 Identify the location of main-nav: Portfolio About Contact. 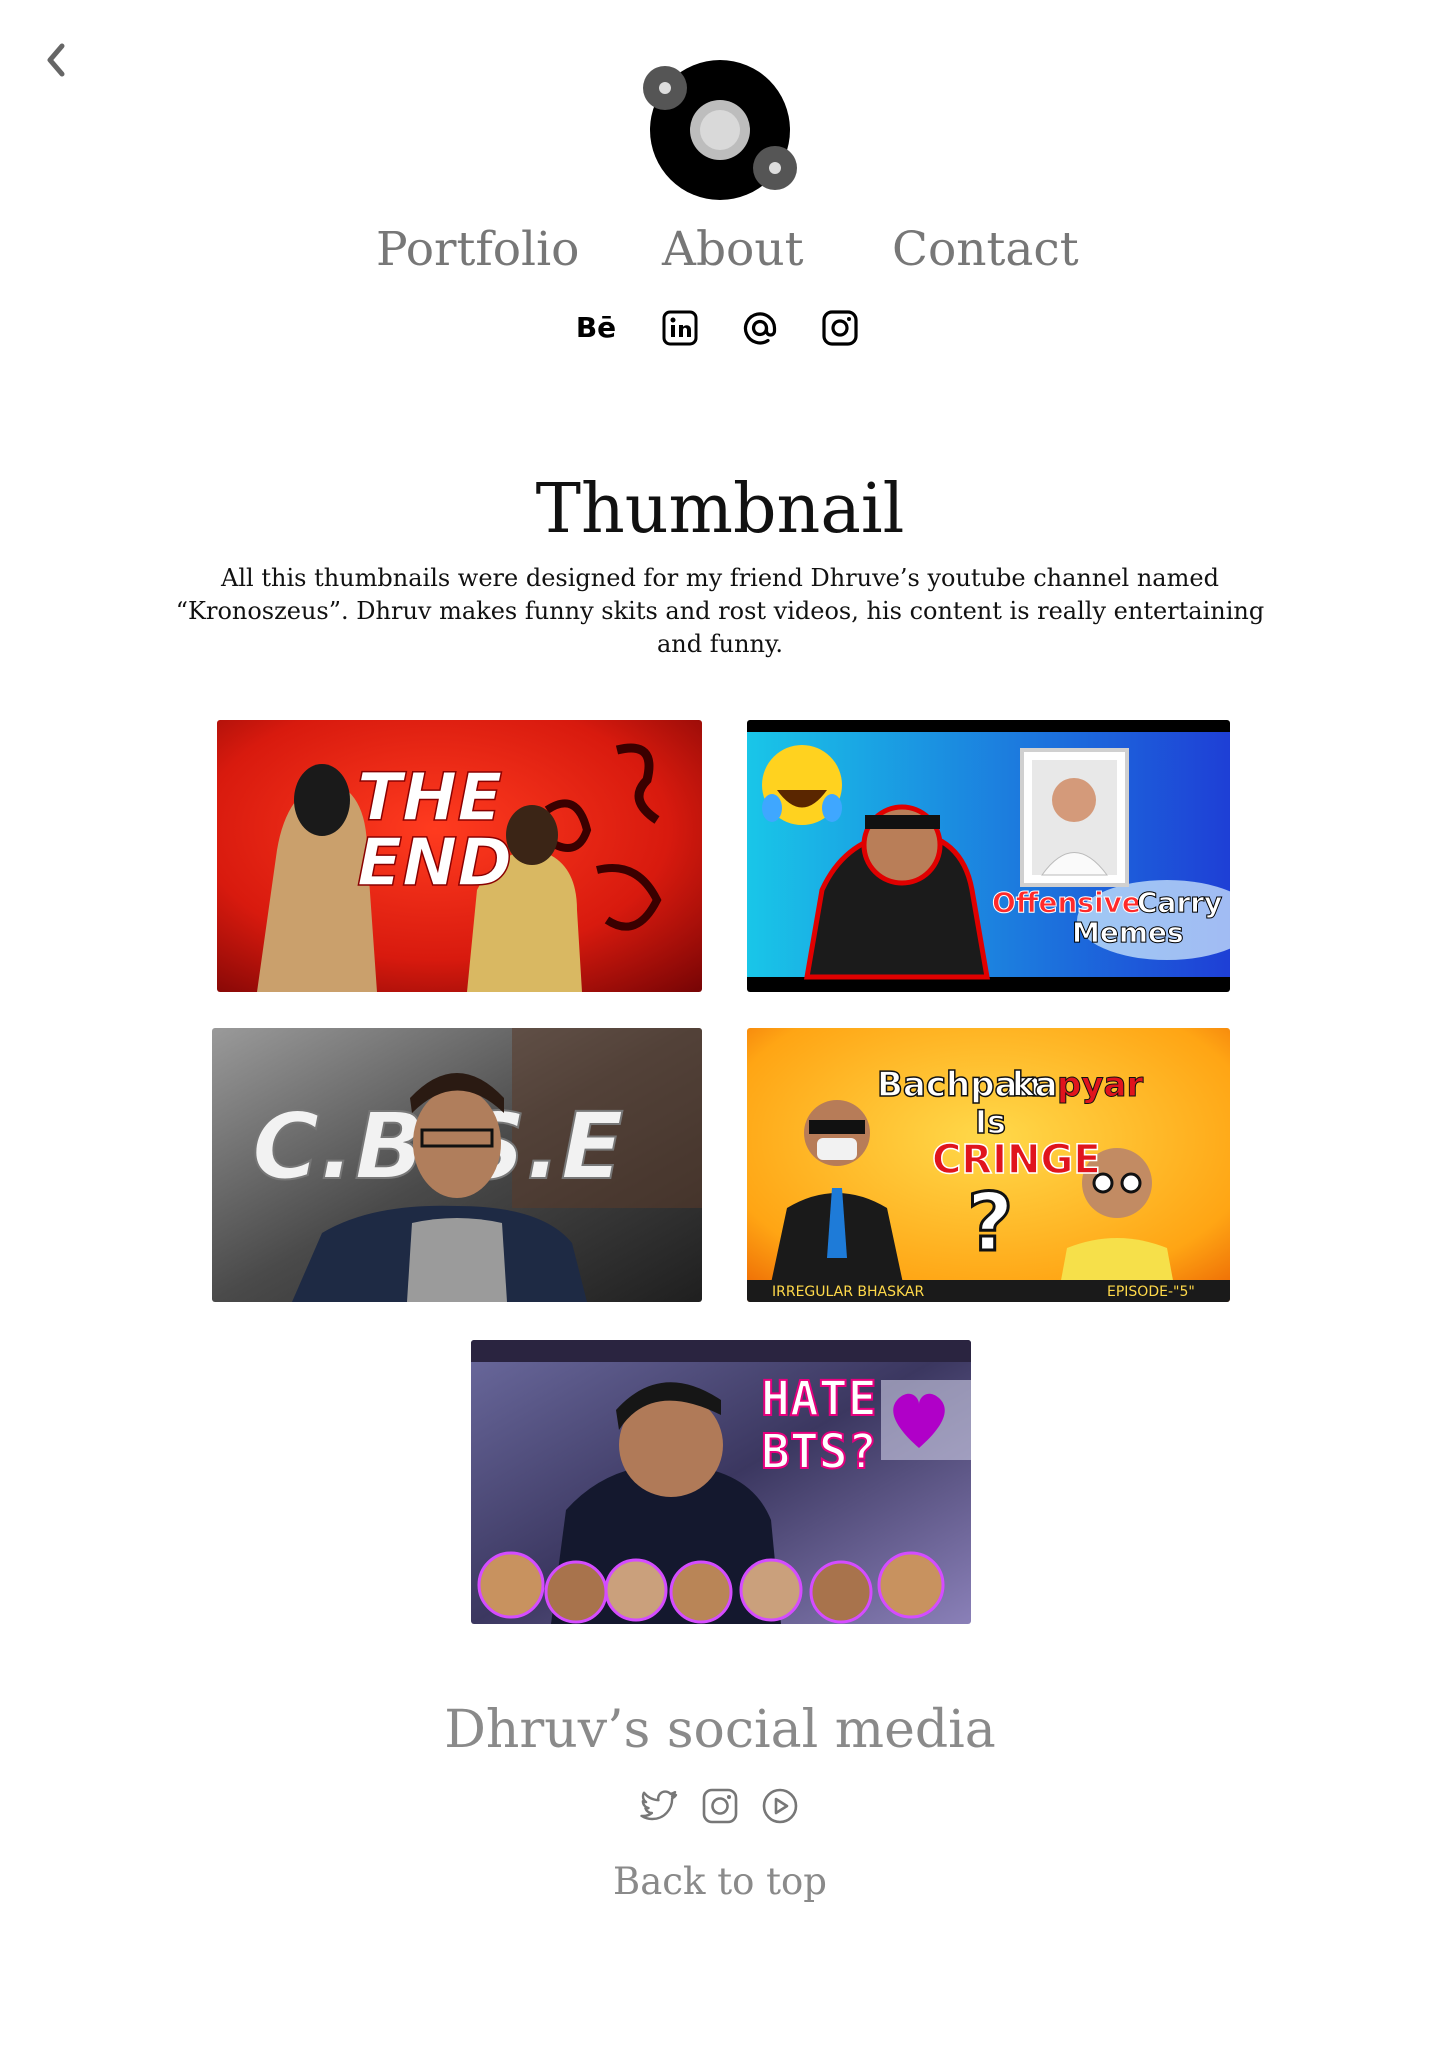
(720, 257).